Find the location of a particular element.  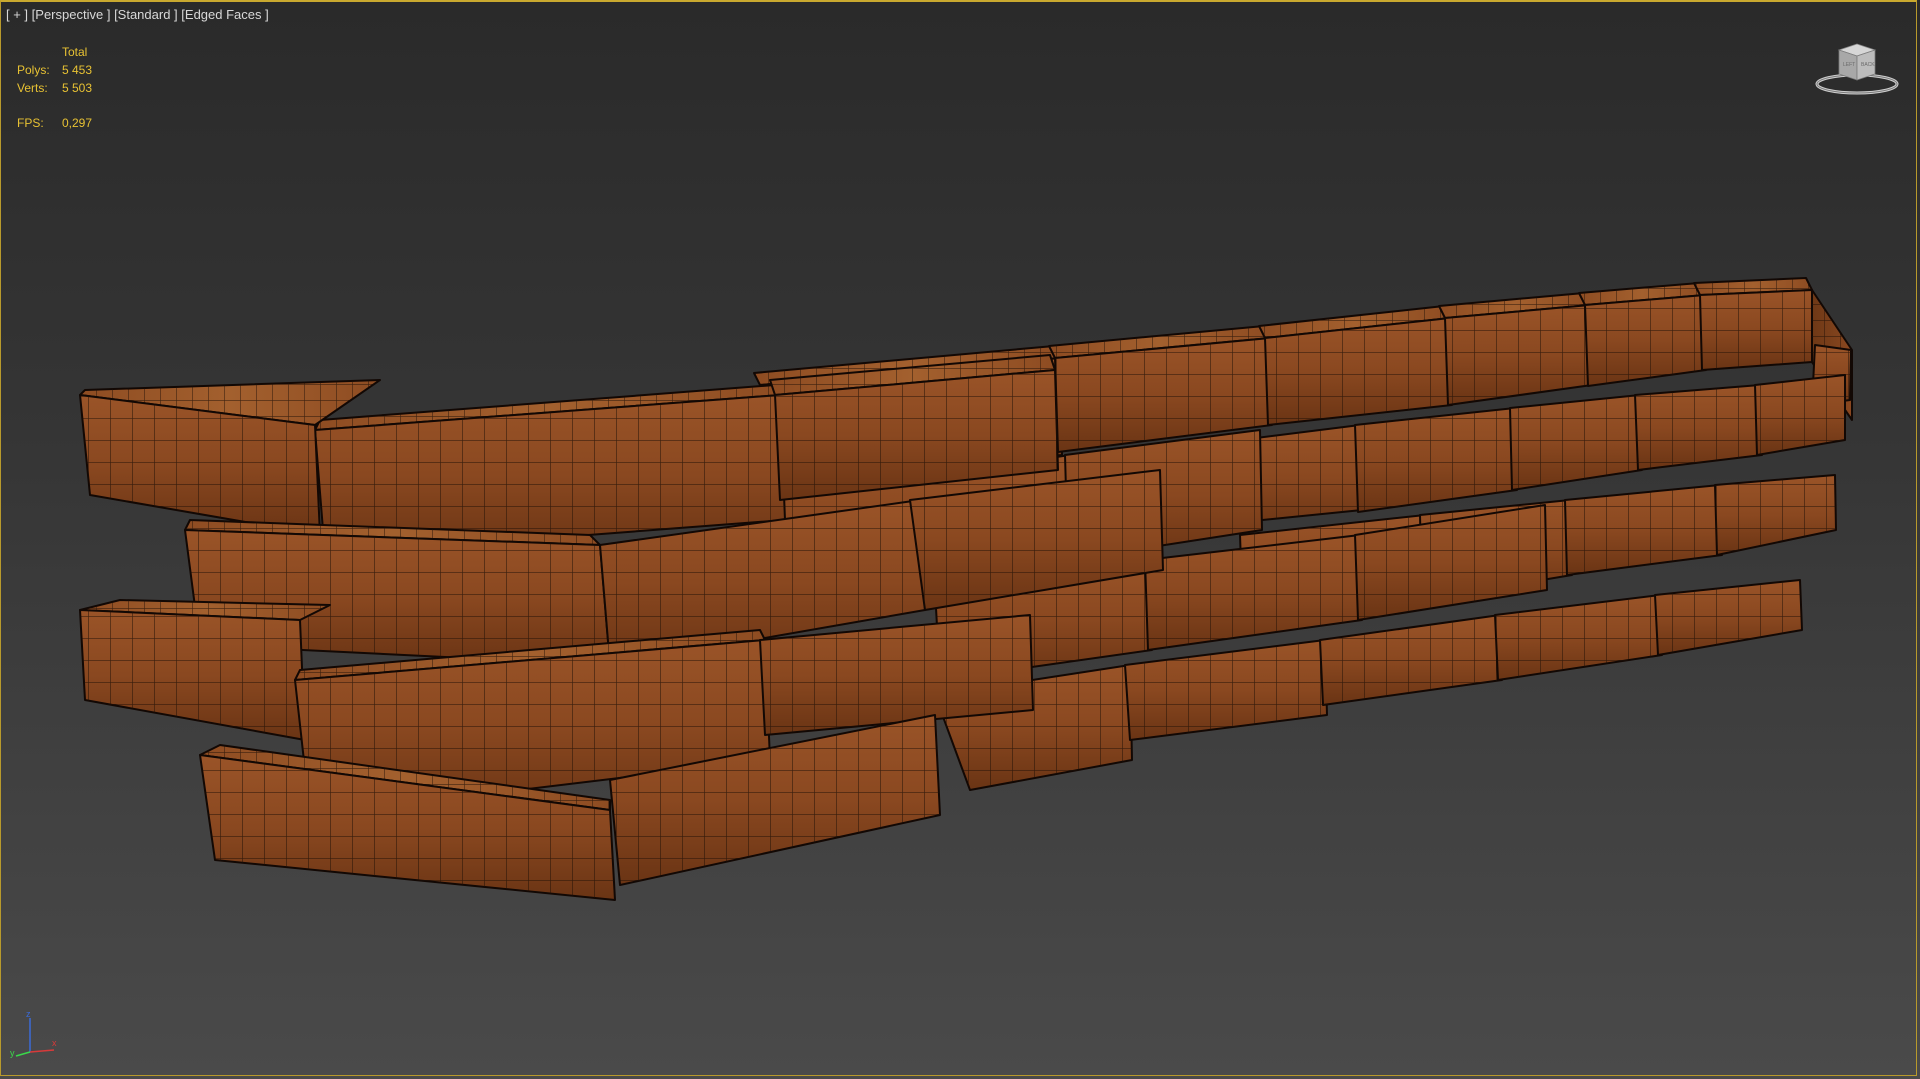

axis-z-label: z is located at coordinates (28, 1014).